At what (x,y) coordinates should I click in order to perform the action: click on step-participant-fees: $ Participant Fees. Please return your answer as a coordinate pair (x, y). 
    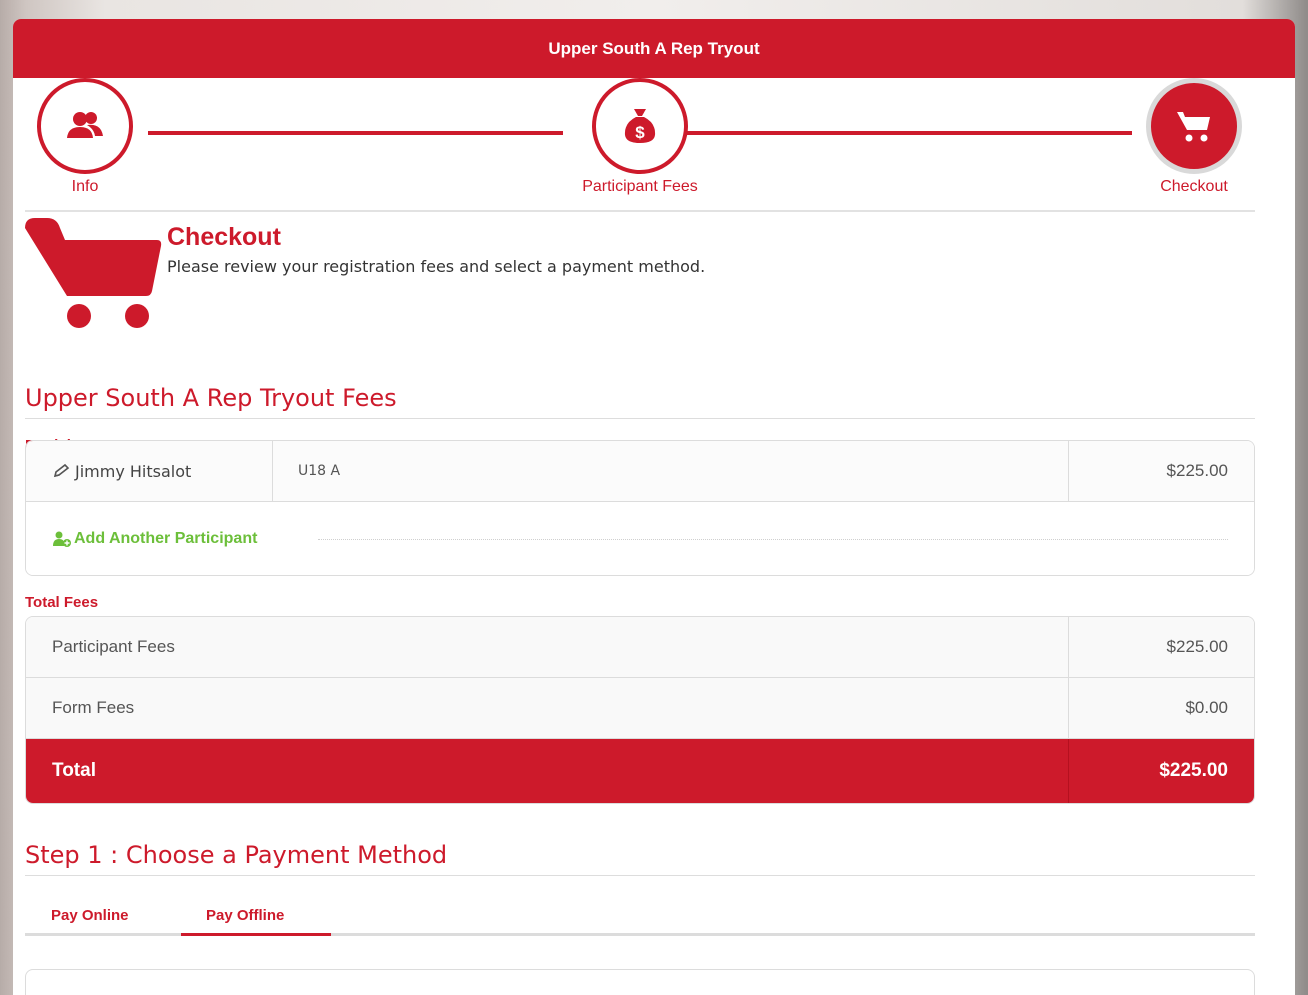
    Looking at the image, I should click on (640, 137).